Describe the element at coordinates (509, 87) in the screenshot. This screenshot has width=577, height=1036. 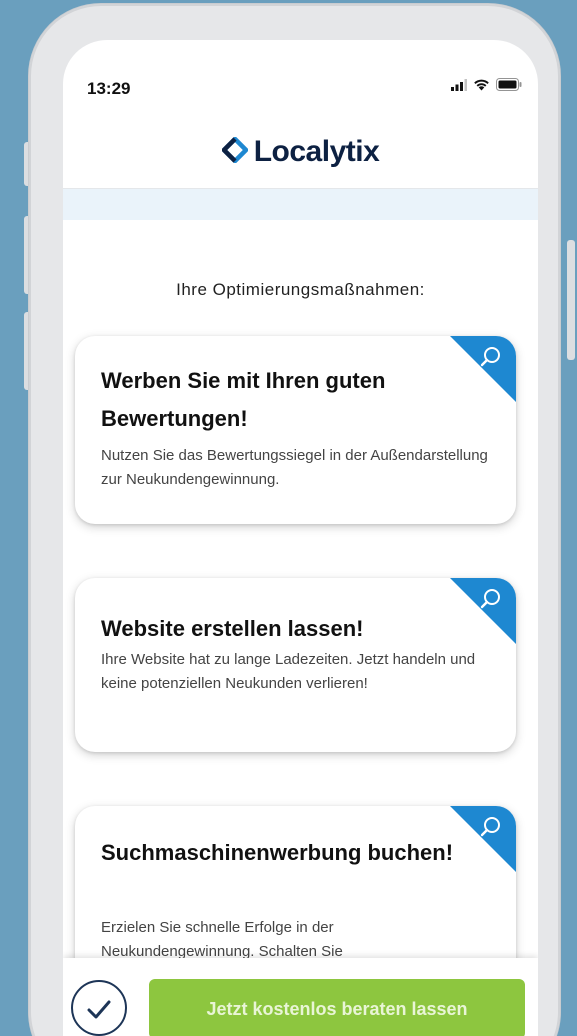
I see `battery-icon` at that location.